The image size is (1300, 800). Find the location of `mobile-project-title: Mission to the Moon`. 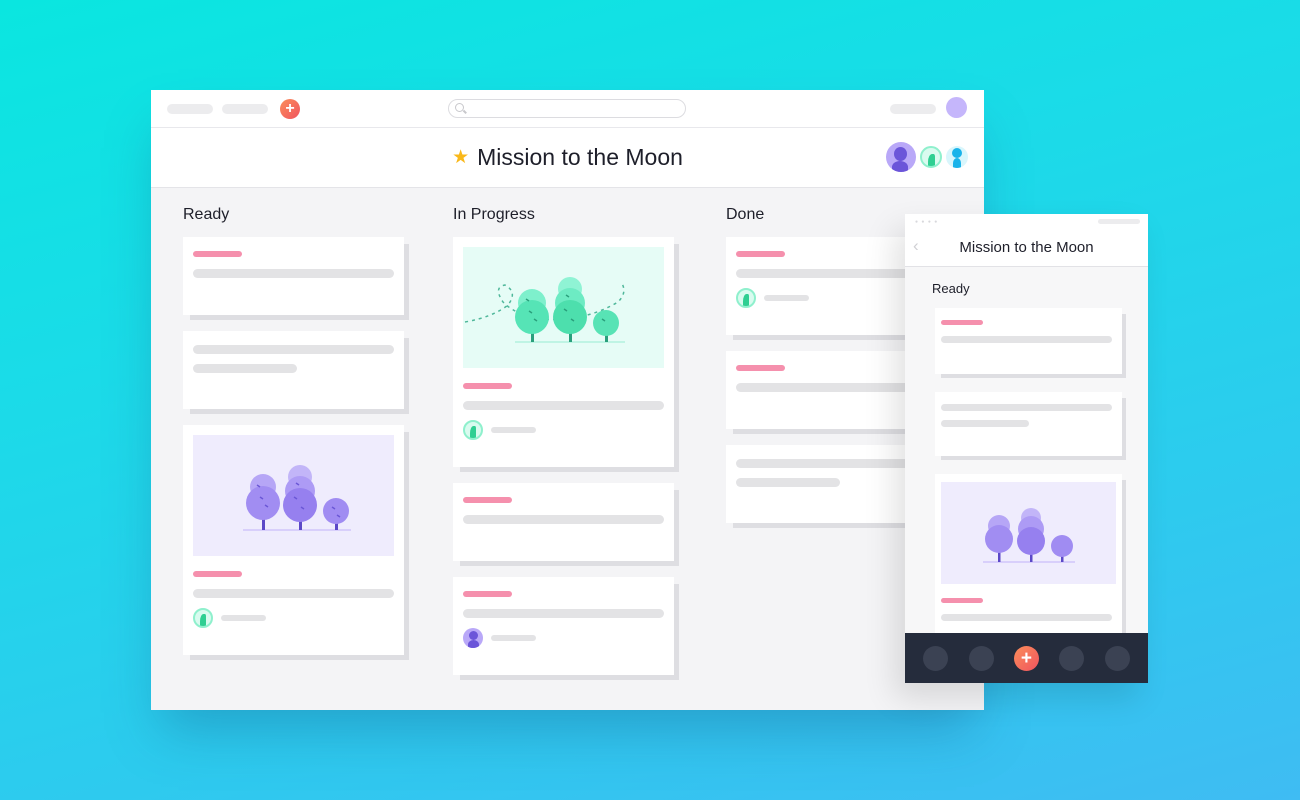

mobile-project-title: Mission to the Moon is located at coordinates (1026, 247).